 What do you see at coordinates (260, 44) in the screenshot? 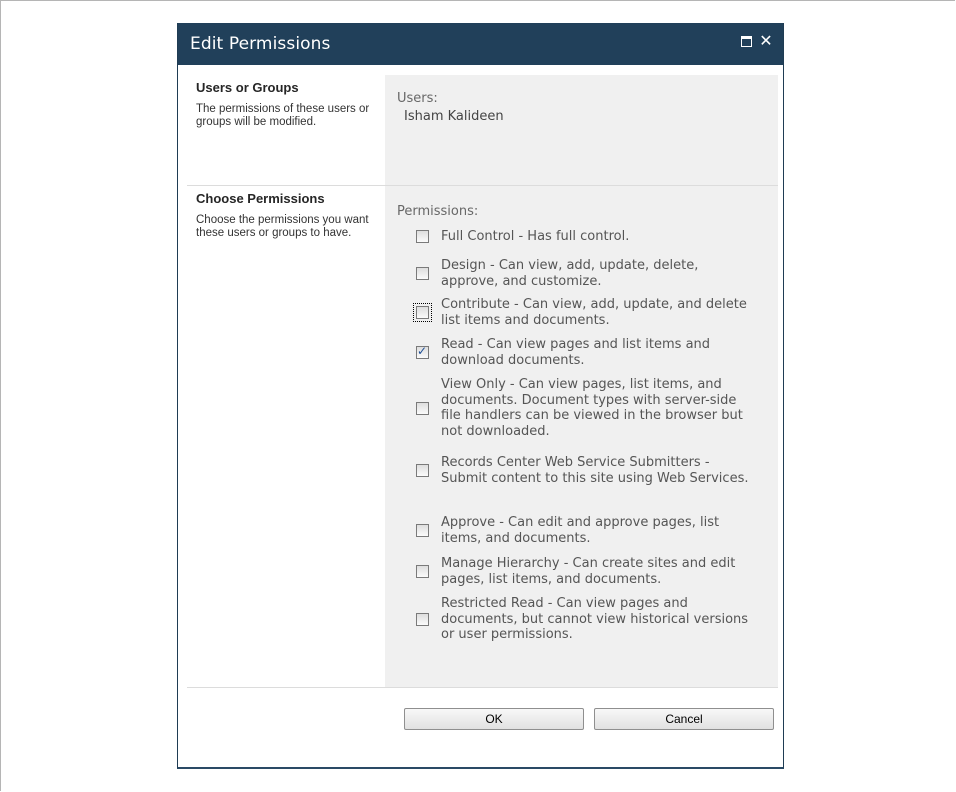
I see `dialog-title: Edit Permissions` at bounding box center [260, 44].